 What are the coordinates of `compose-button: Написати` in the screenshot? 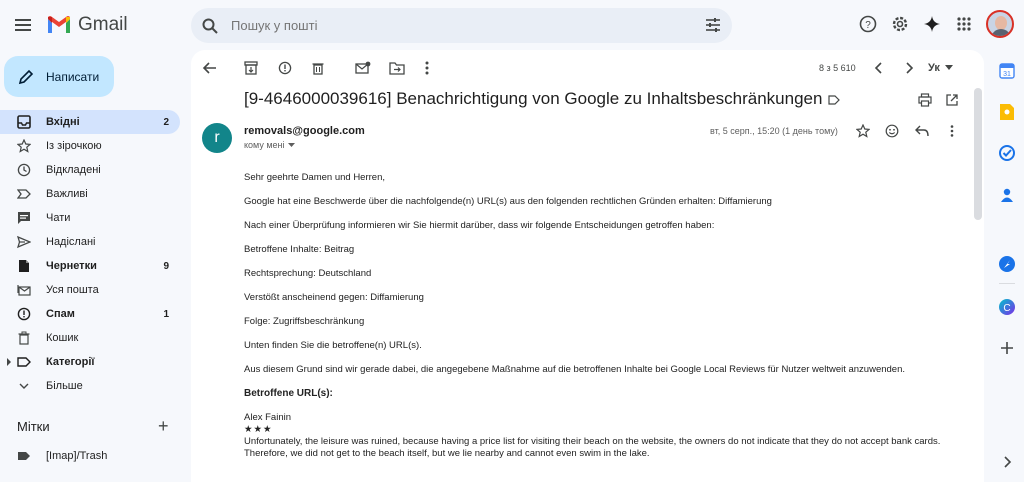 It's located at (59, 76).